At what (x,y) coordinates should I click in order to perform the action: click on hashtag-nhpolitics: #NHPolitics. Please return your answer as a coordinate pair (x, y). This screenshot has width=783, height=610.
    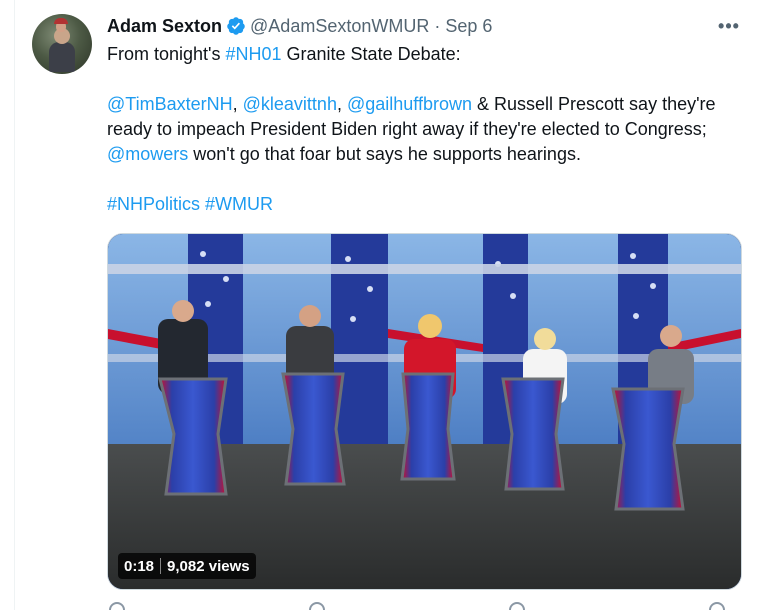
    Looking at the image, I should click on (153, 204).